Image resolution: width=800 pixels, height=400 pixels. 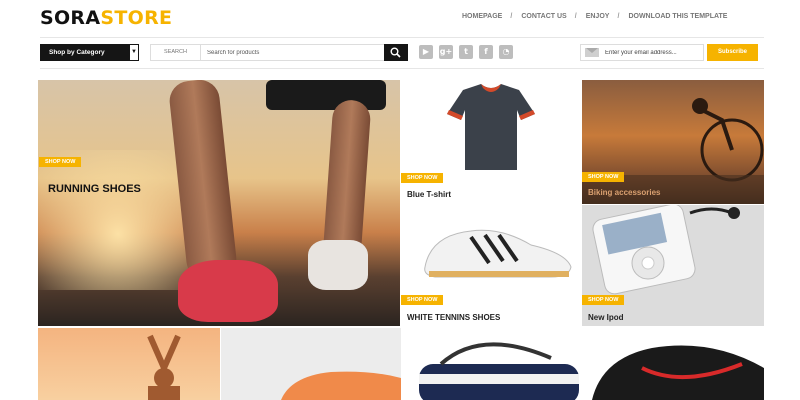 I want to click on nav-download-template: DOWNLOAD THIS TEMPLATE, so click(x=676, y=16).